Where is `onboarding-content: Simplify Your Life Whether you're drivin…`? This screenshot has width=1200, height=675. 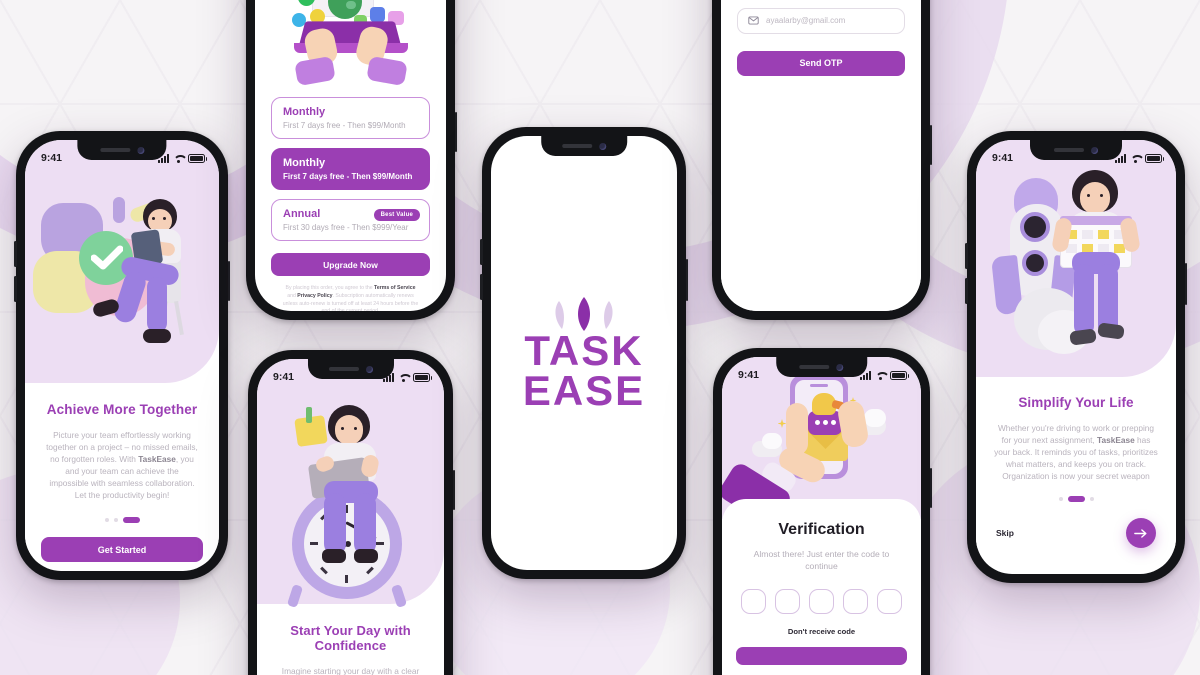
onboarding-content: Simplify Your Life Whether you're drivin… is located at coordinates (1076, 472).